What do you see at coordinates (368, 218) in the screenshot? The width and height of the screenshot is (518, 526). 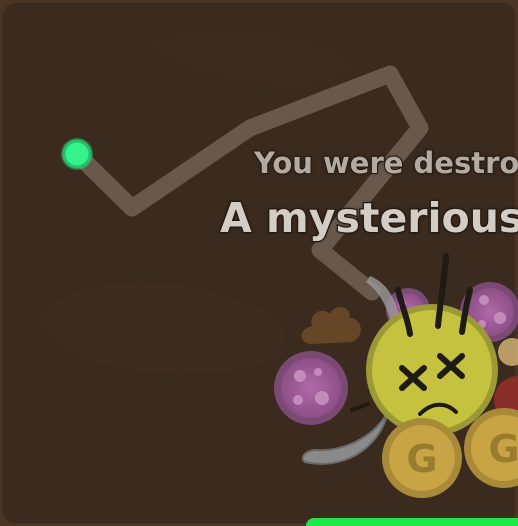 I see `killer-name: A mysterious entity` at bounding box center [368, 218].